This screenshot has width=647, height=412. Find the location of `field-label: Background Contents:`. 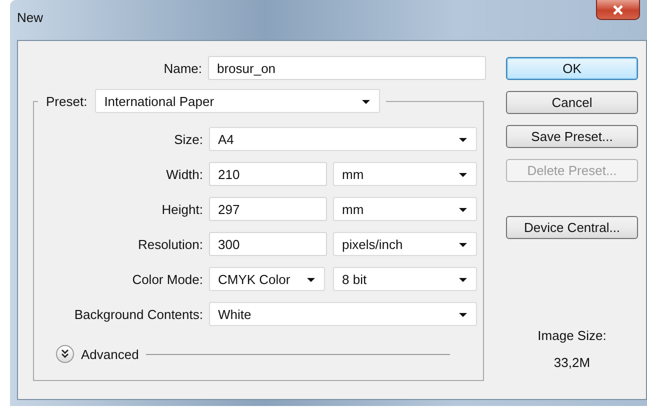

field-label: Background Contents: is located at coordinates (138, 314).